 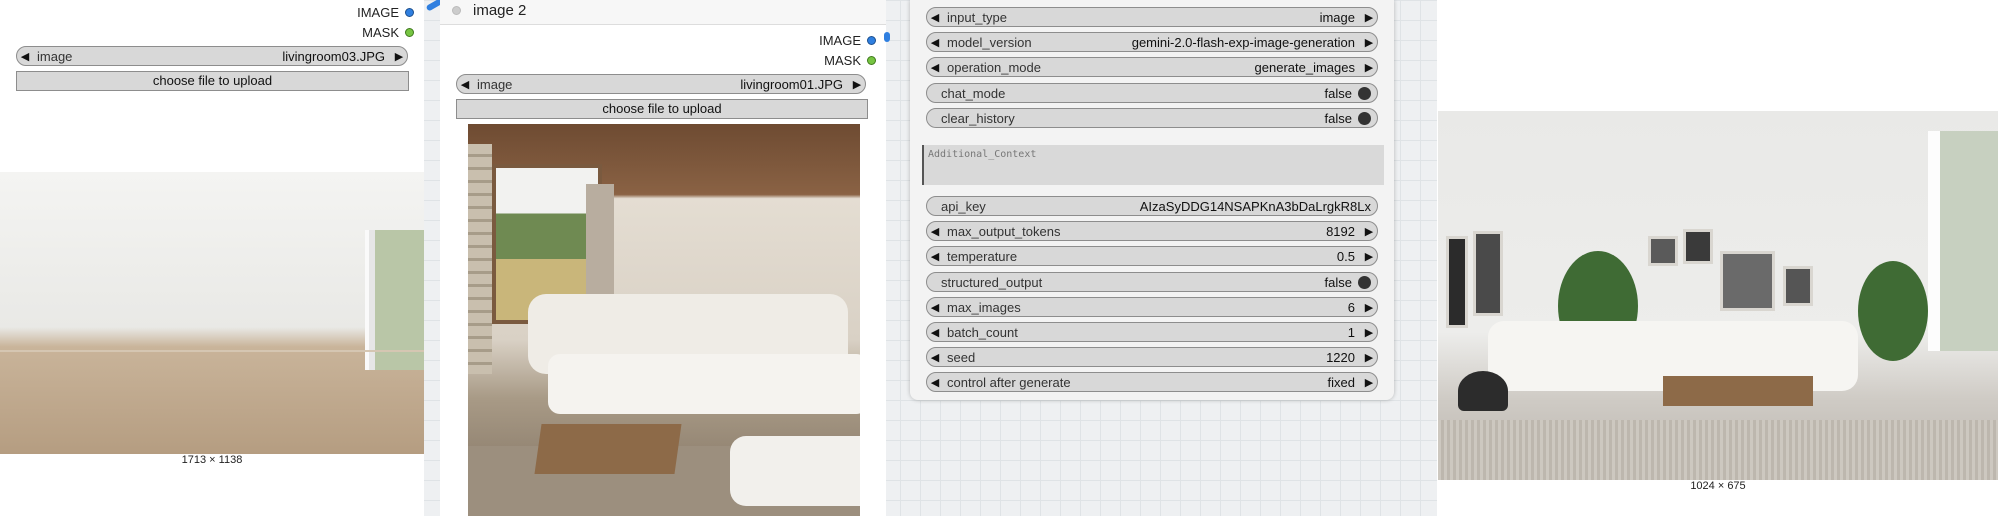 I want to click on collapse-dot-icon, so click(x=456, y=10).